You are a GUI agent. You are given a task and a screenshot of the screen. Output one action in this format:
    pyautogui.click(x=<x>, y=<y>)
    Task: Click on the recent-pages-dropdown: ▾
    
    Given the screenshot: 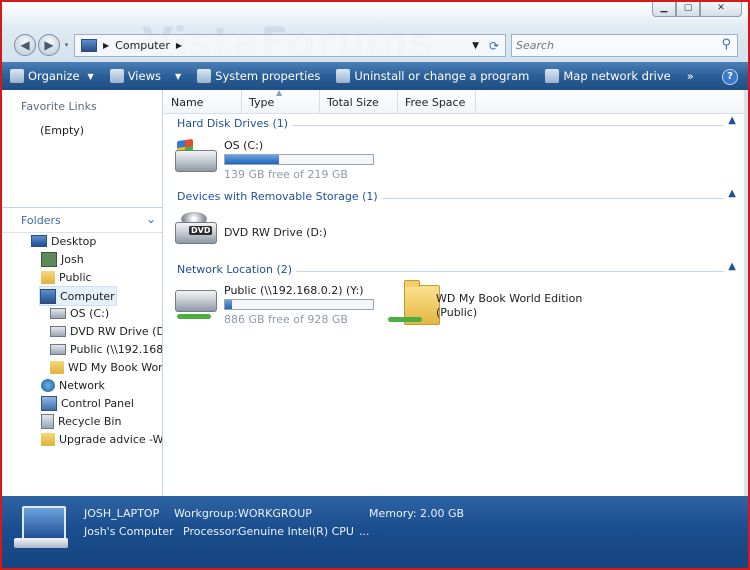 What is the action you would take?
    pyautogui.click(x=66, y=45)
    